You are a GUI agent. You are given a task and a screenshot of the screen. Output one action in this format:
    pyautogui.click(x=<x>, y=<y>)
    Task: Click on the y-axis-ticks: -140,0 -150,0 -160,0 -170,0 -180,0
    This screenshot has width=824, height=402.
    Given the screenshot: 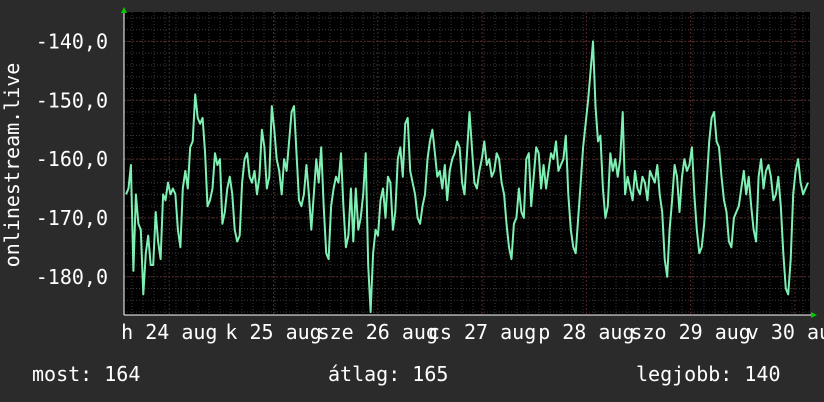 What is the action you would take?
    pyautogui.click(x=72, y=158)
    